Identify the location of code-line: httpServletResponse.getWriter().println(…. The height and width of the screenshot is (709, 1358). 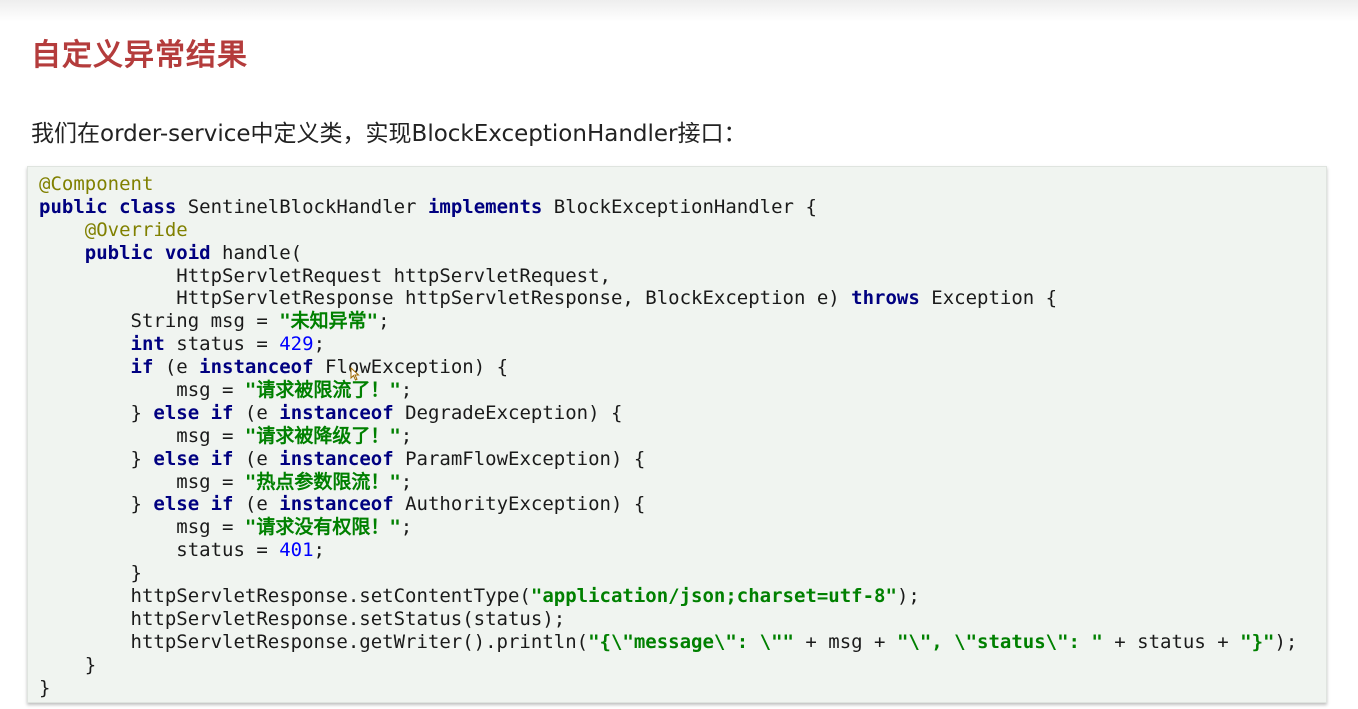
(668, 642).